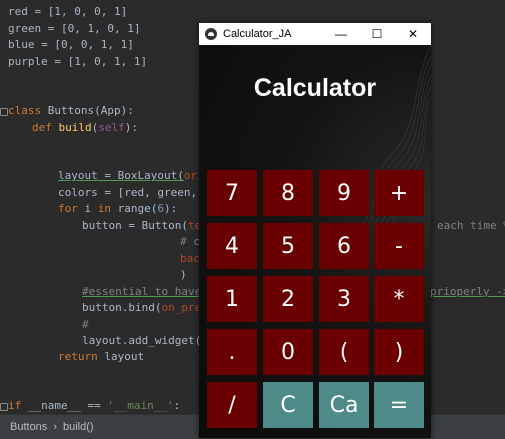 This screenshot has height=439, width=505. What do you see at coordinates (78, 427) in the screenshot?
I see `breadcrumb-item-method: build()` at bounding box center [78, 427].